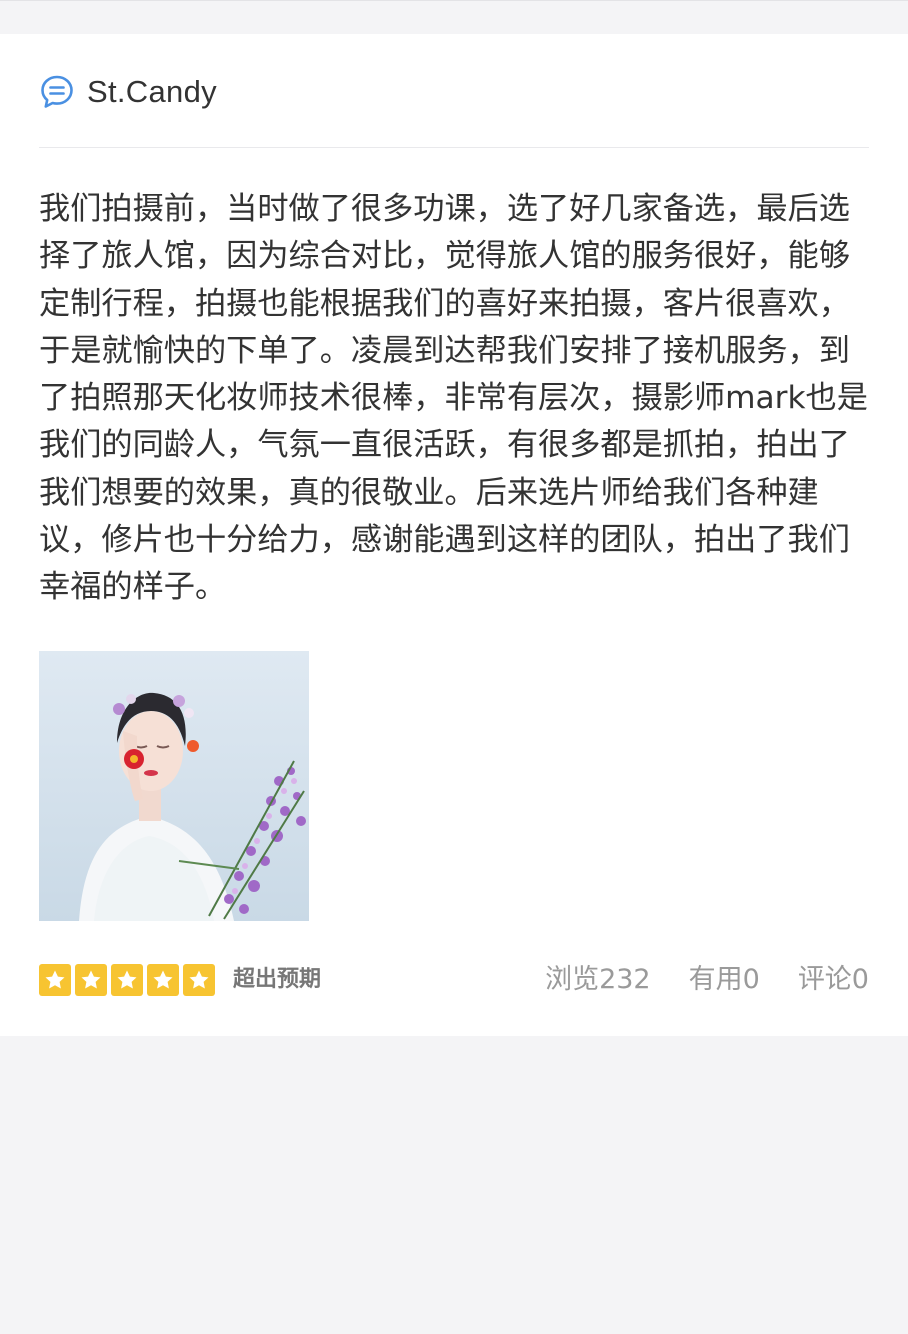 The height and width of the screenshot is (1334, 908). I want to click on chat-bubble-icon, so click(57, 92).